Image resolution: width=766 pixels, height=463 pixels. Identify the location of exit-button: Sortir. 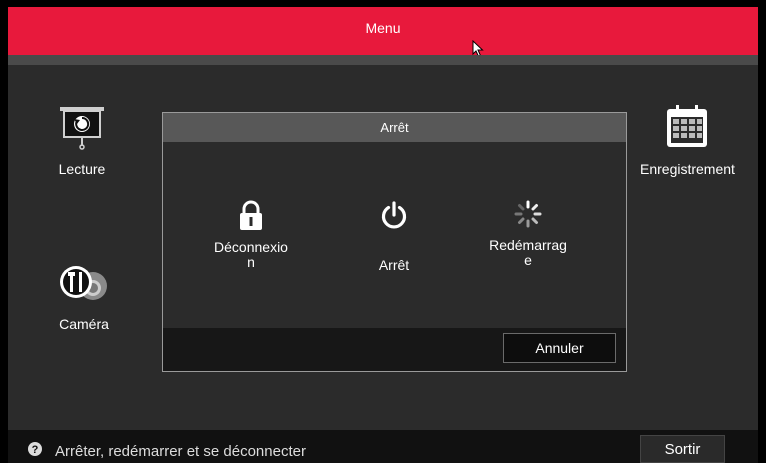
(682, 449).